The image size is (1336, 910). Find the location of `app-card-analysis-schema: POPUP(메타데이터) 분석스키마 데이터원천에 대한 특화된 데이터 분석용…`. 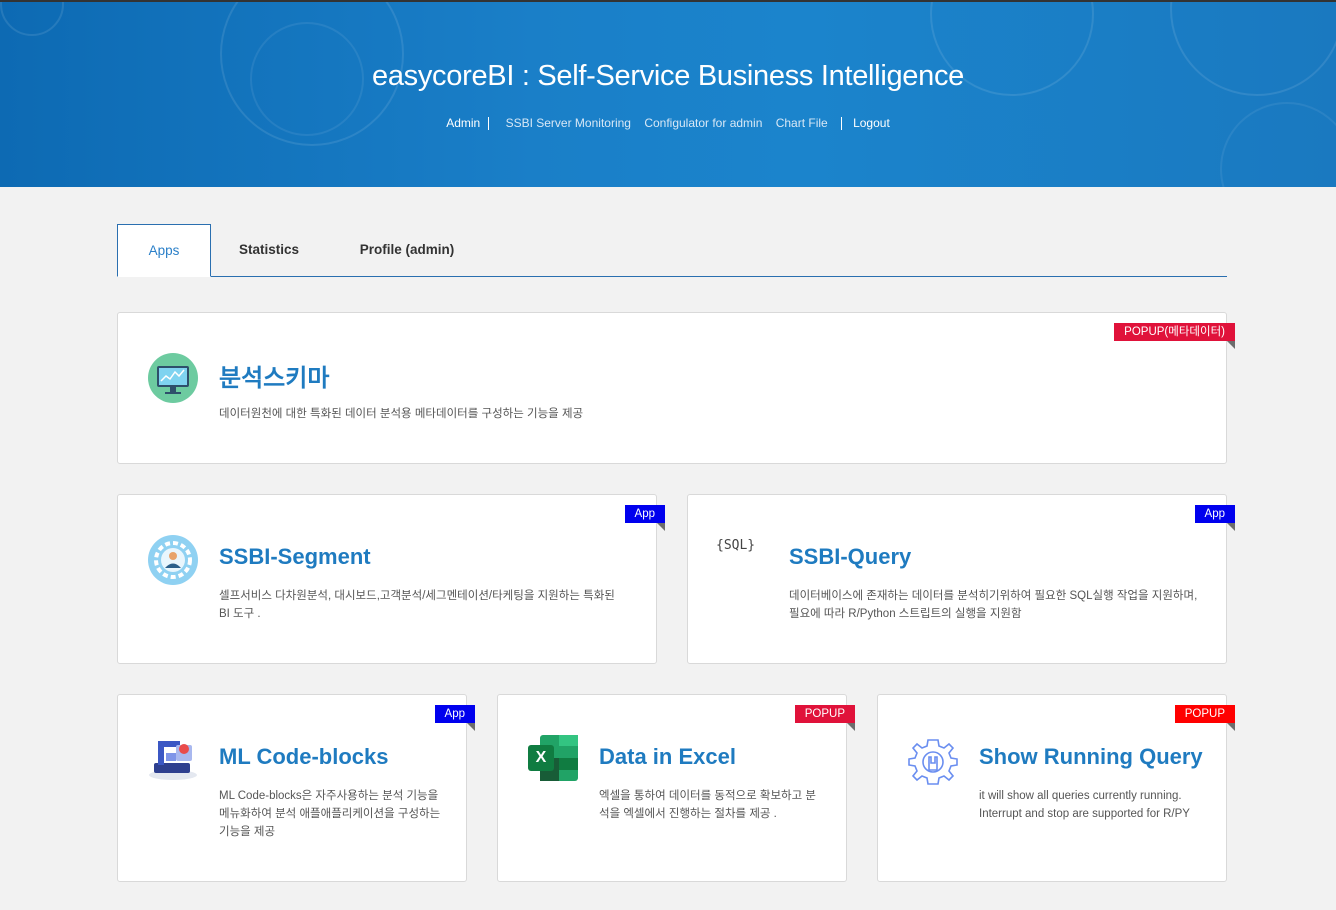

app-card-analysis-schema: POPUP(메타데이터) 분석스키마 데이터원천에 대한 특화된 데이터 분석용… is located at coordinates (676, 388).